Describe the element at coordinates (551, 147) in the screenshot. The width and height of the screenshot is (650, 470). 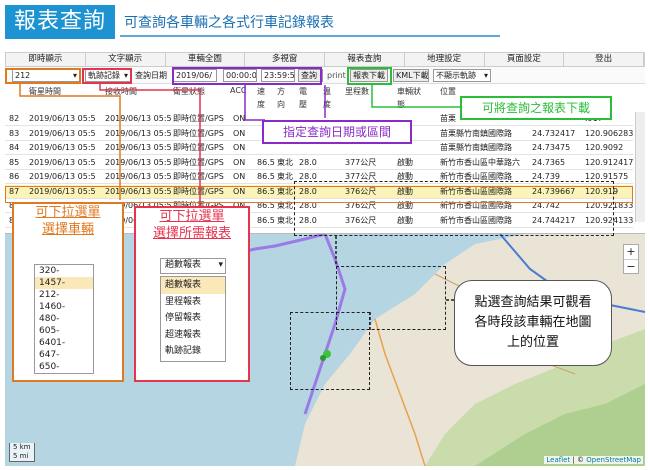
I see `cell-lat: 24.73475` at that location.